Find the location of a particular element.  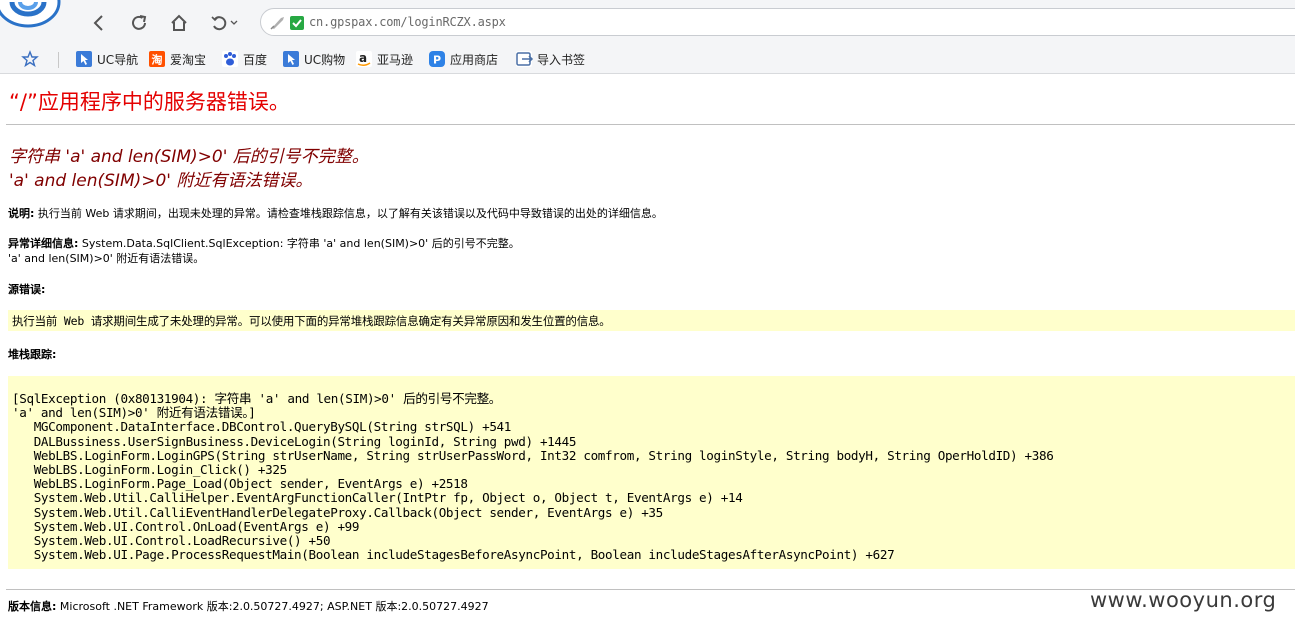

svg-text: 淘 is located at coordinates (157, 60).